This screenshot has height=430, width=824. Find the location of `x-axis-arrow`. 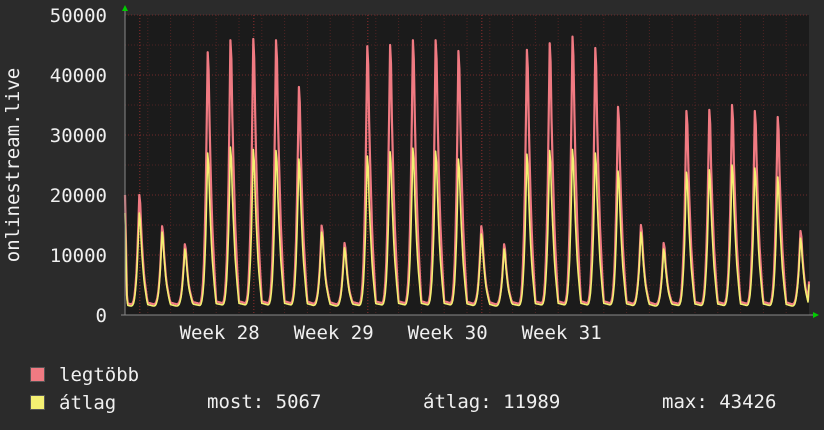

x-axis-arrow is located at coordinates (816, 315).